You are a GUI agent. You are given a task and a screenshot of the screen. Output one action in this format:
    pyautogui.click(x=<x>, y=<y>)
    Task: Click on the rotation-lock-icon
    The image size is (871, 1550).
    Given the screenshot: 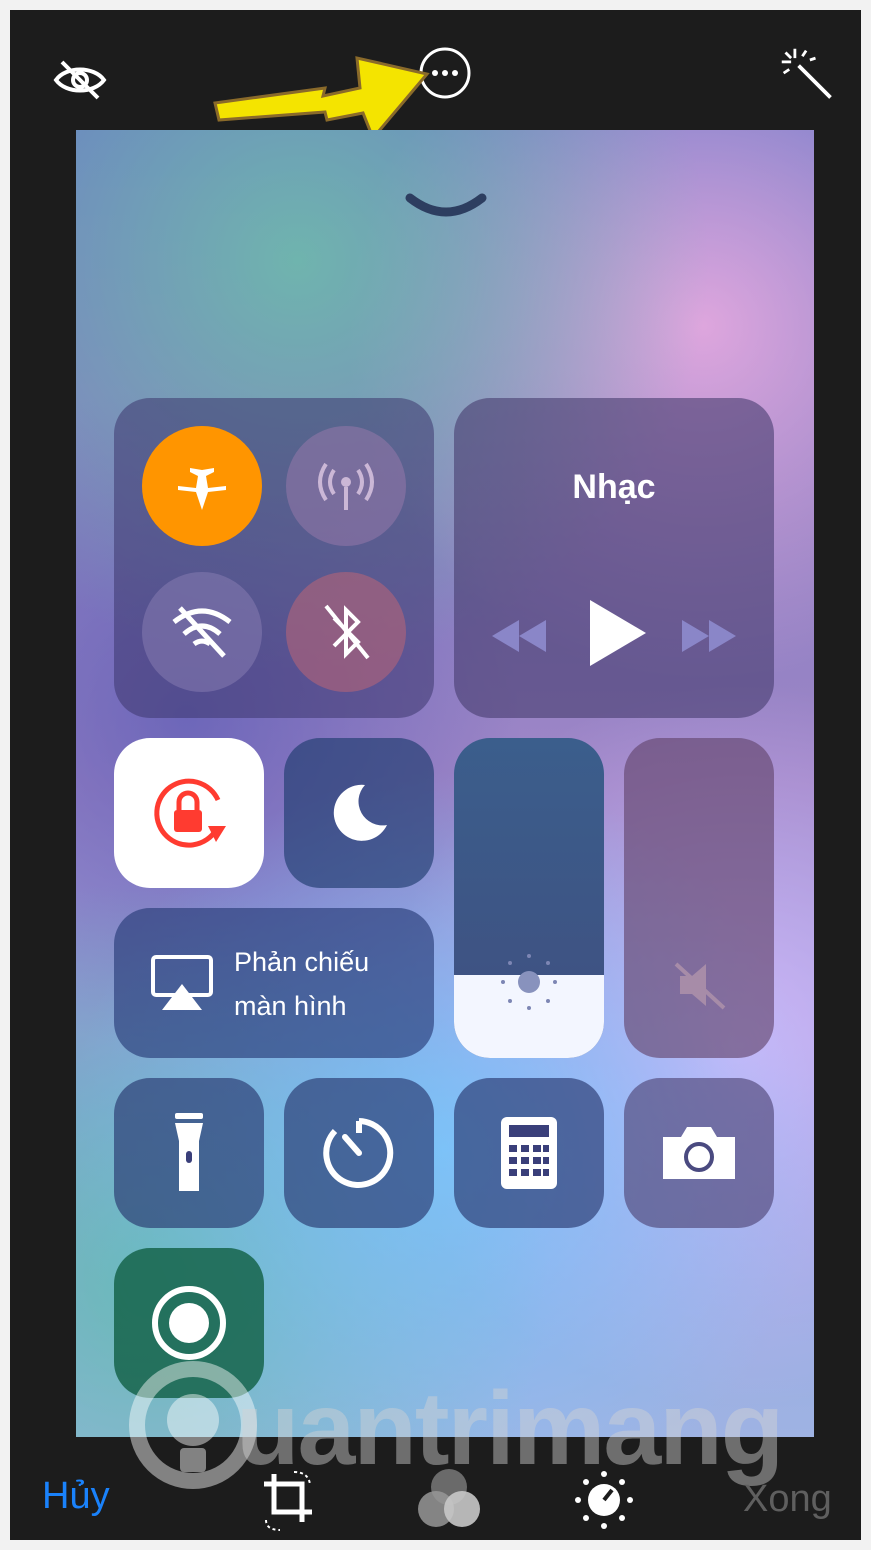 What is the action you would take?
    pyautogui.click(x=190, y=813)
    